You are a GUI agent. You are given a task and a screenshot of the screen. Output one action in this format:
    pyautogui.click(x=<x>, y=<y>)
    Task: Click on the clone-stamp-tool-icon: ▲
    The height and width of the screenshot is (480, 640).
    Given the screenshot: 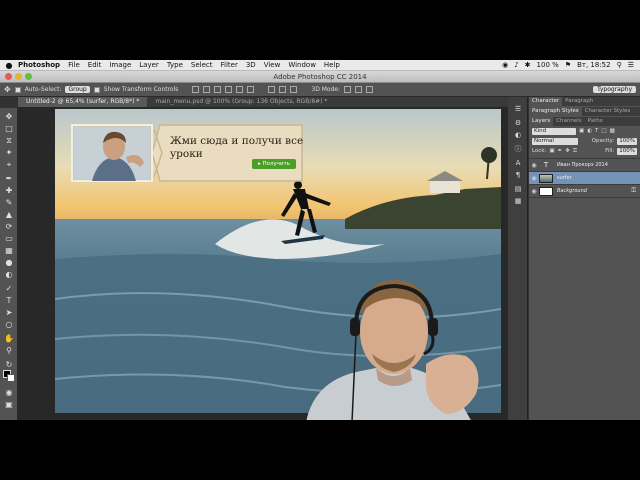 What is the action you would take?
    pyautogui.click(x=9, y=215)
    